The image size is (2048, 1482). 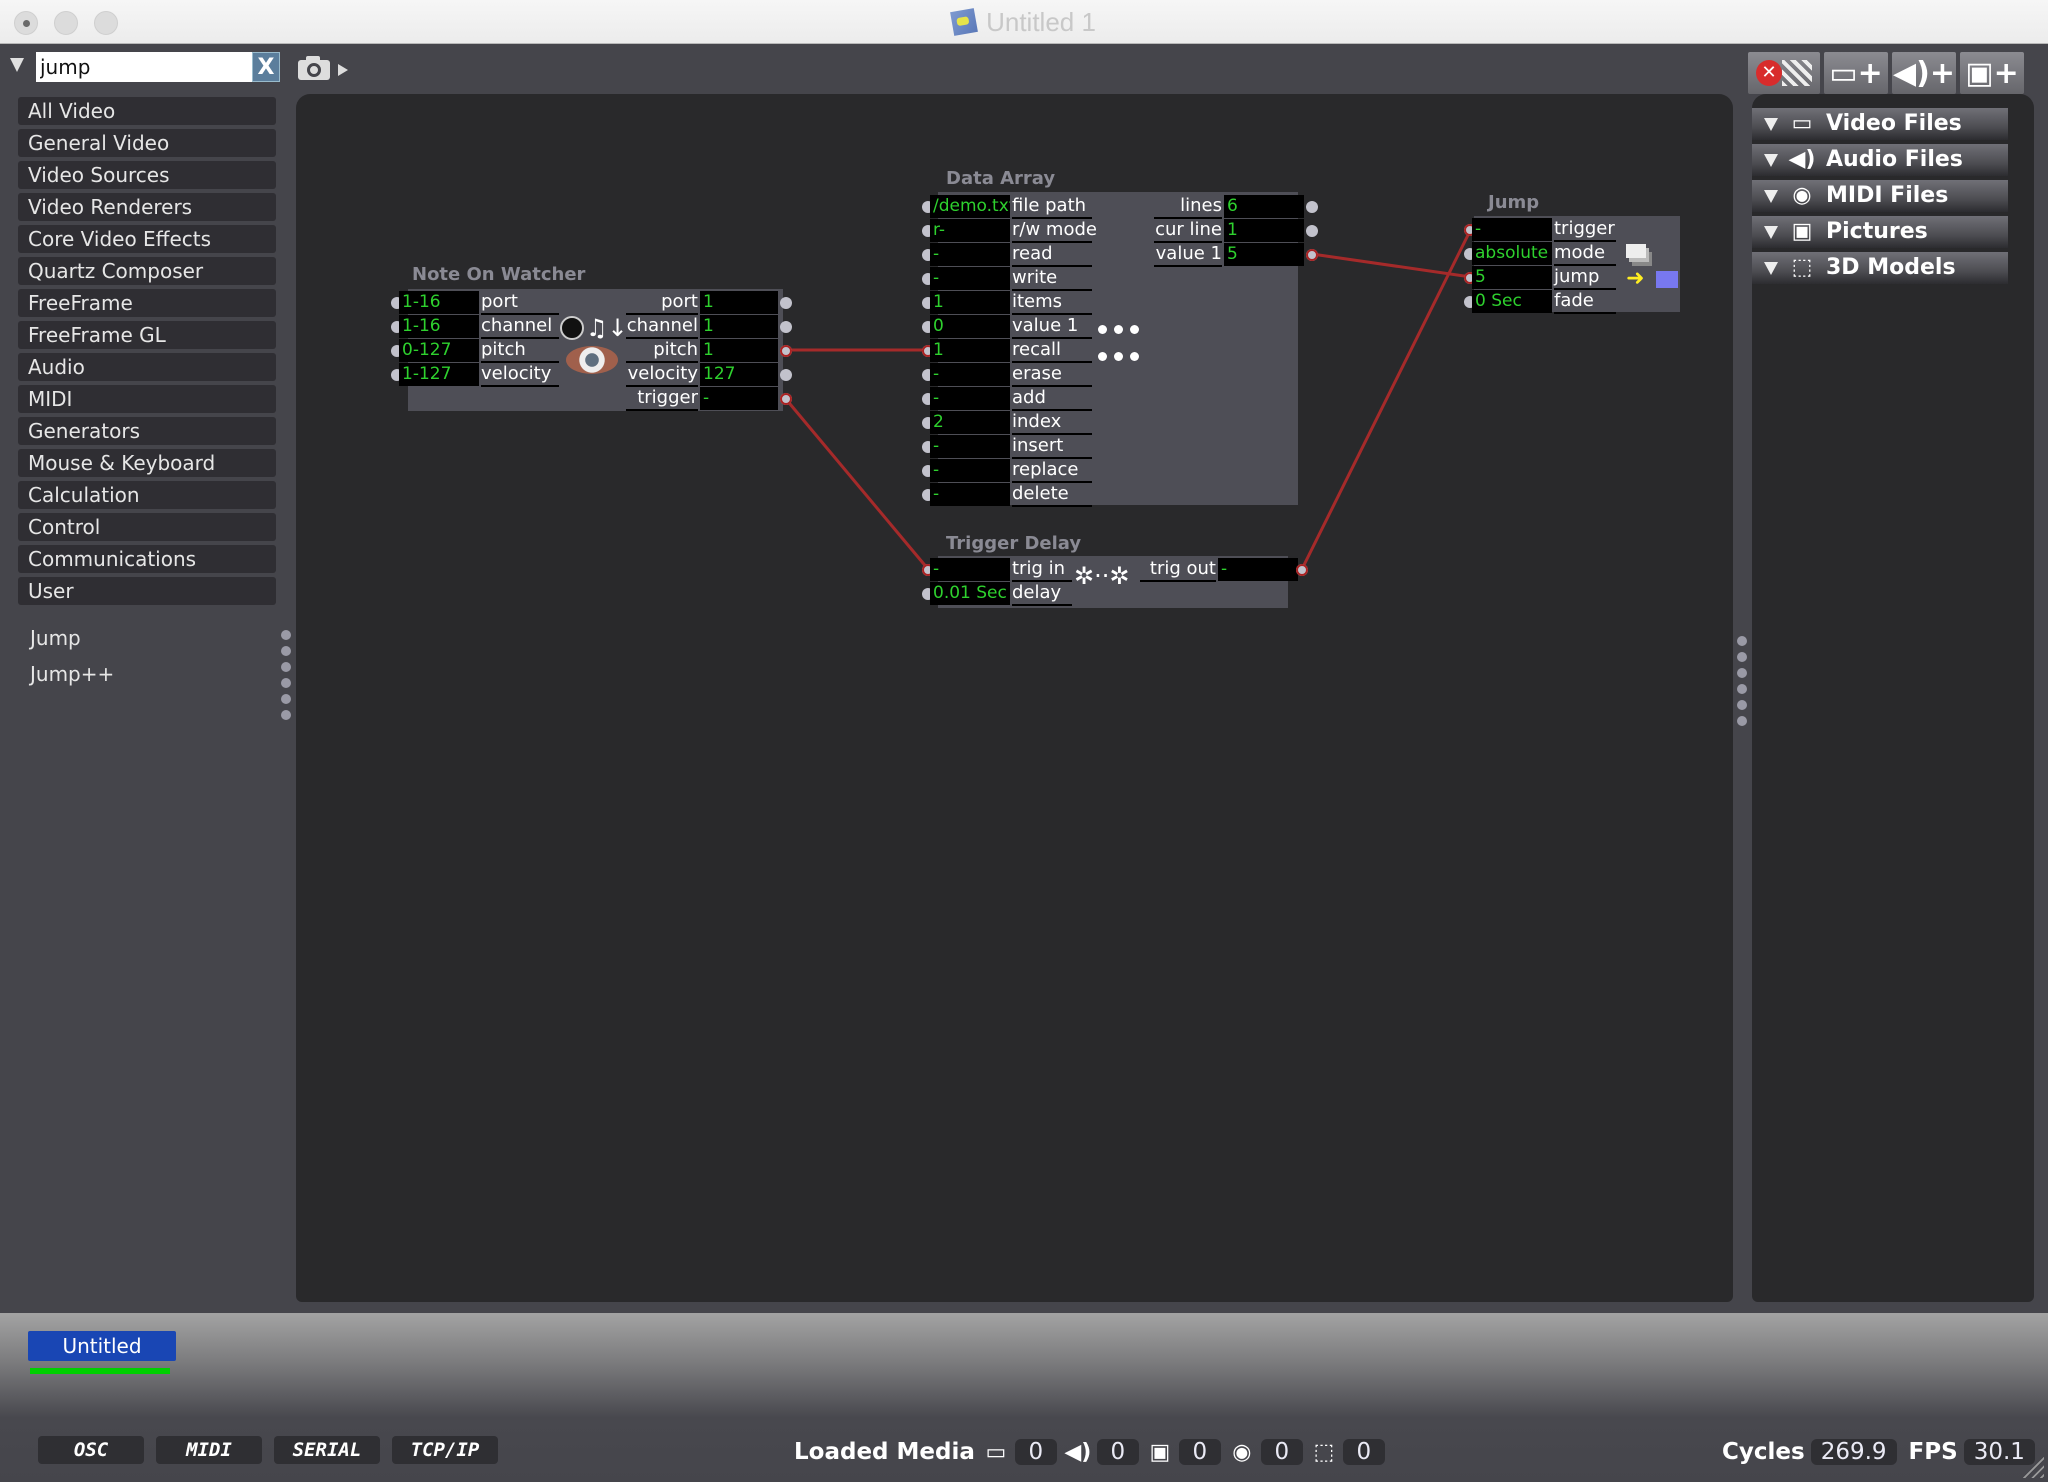 What do you see at coordinates (147, 367) in the screenshot?
I see `category-audio: Audio` at bounding box center [147, 367].